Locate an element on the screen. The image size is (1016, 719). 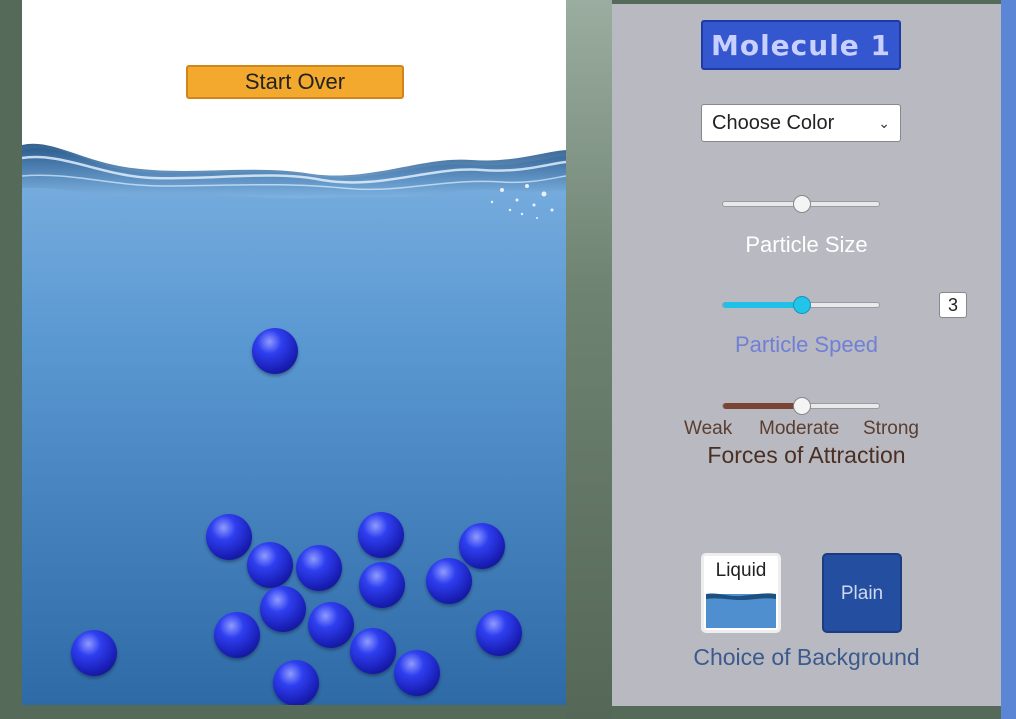
particle-speed-fill is located at coordinates (762, 305).